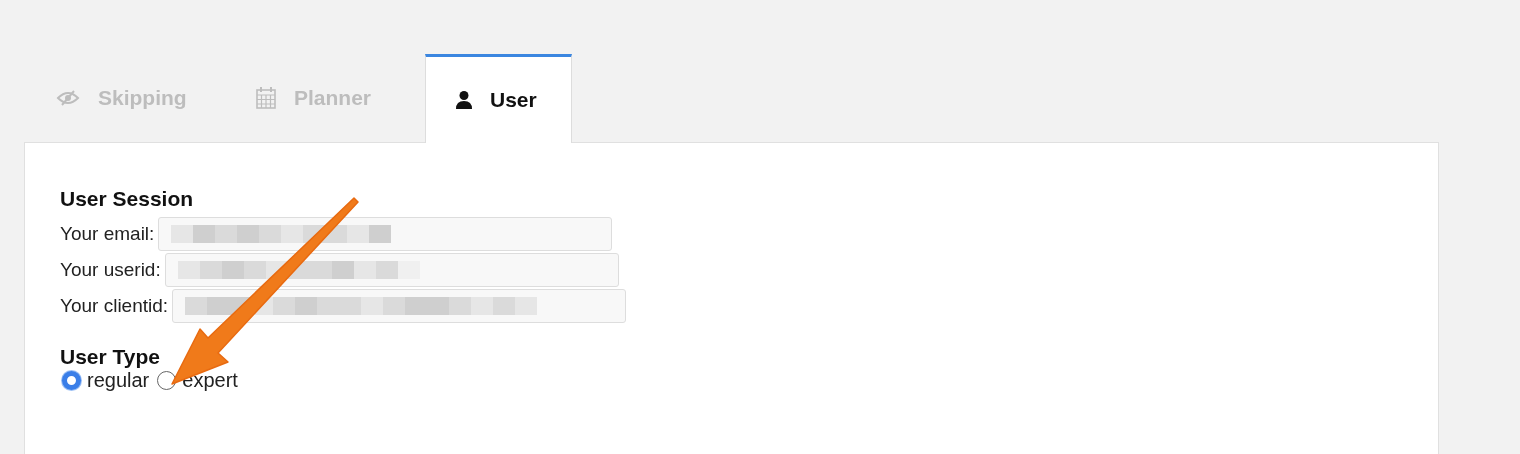 The width and height of the screenshot is (1520, 454). I want to click on radio-label: regular, so click(118, 380).